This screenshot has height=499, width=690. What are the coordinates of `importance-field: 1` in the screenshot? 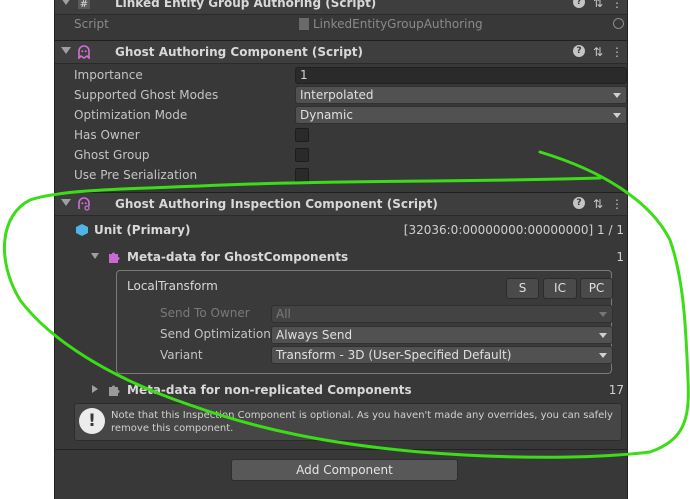 It's located at (461, 75).